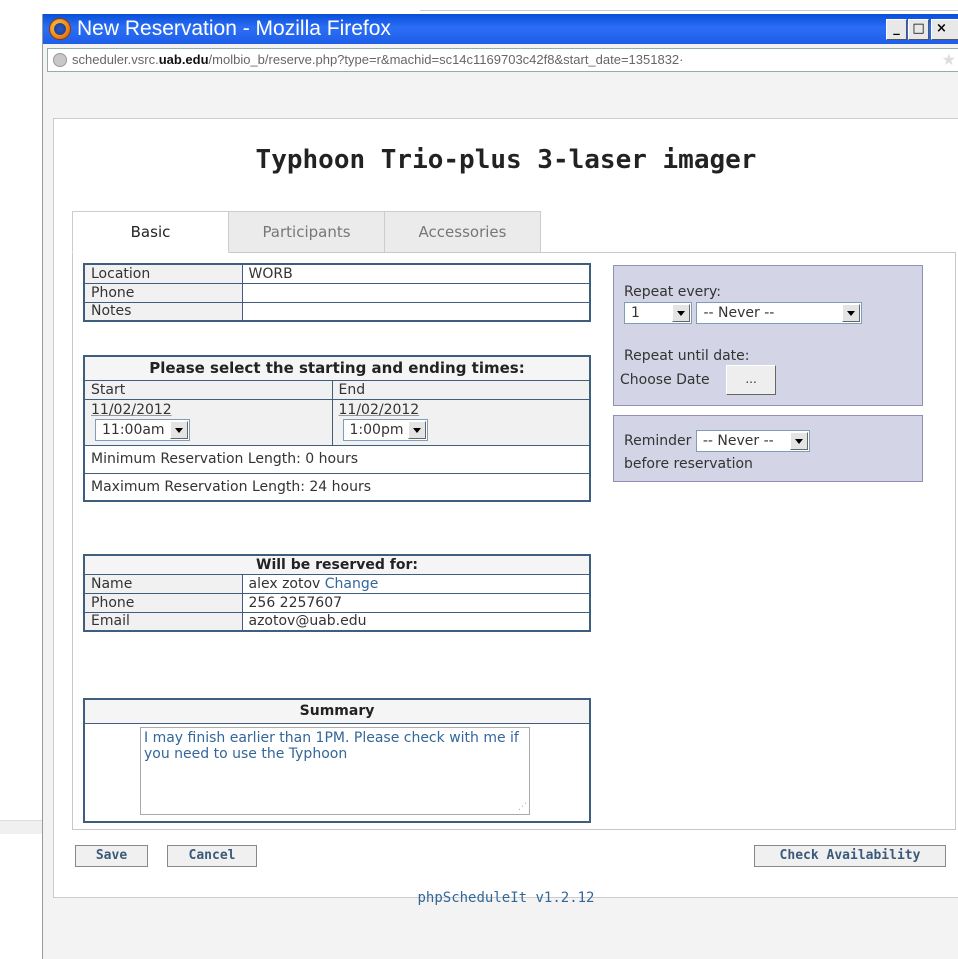  Describe the element at coordinates (208, 389) in the screenshot. I see `start-label: Start` at that location.